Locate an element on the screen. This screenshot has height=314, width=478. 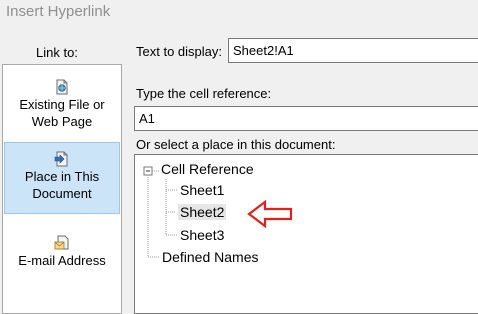
place-in-document-label: Or select a place in this document: is located at coordinates (236, 144).